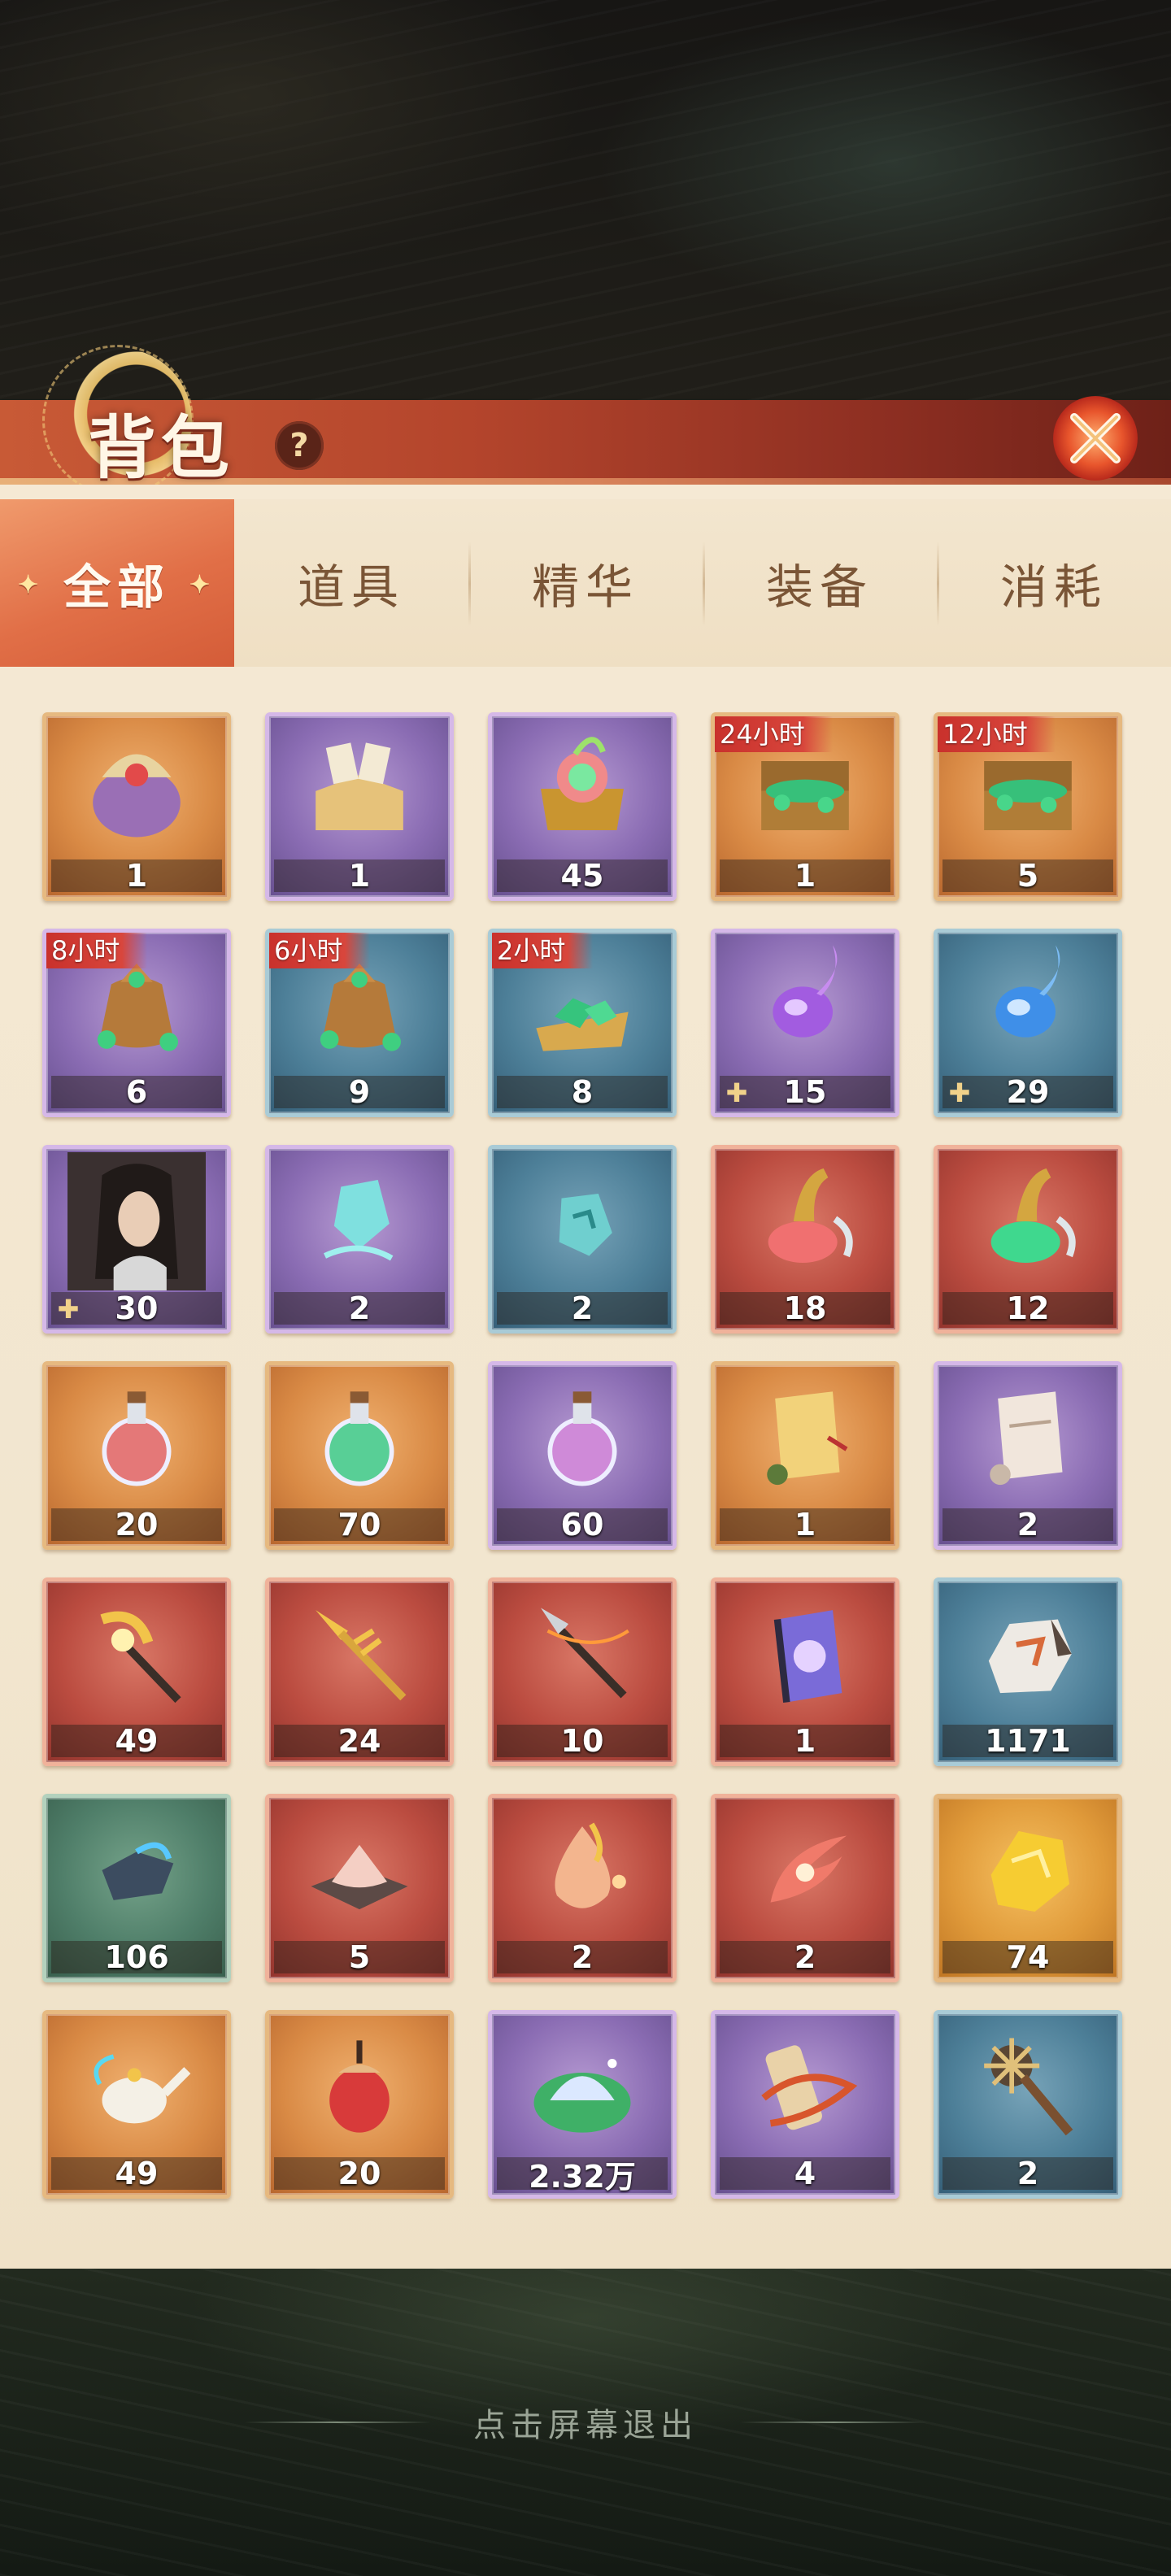 This screenshot has width=1171, height=2576. What do you see at coordinates (136, 789) in the screenshot?
I see `gift-bag-icon` at bounding box center [136, 789].